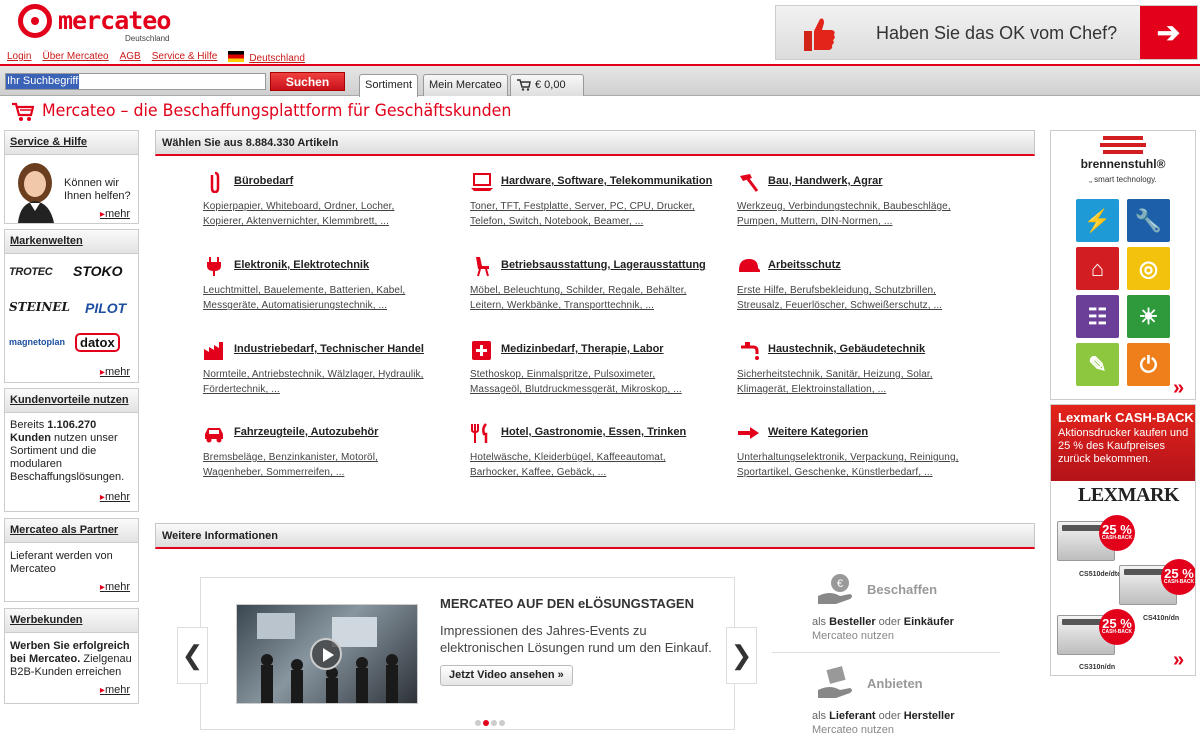 The image size is (1200, 756). I want to click on category-link: Betriebsausstattung, Lagerausstattung, so click(603, 265).